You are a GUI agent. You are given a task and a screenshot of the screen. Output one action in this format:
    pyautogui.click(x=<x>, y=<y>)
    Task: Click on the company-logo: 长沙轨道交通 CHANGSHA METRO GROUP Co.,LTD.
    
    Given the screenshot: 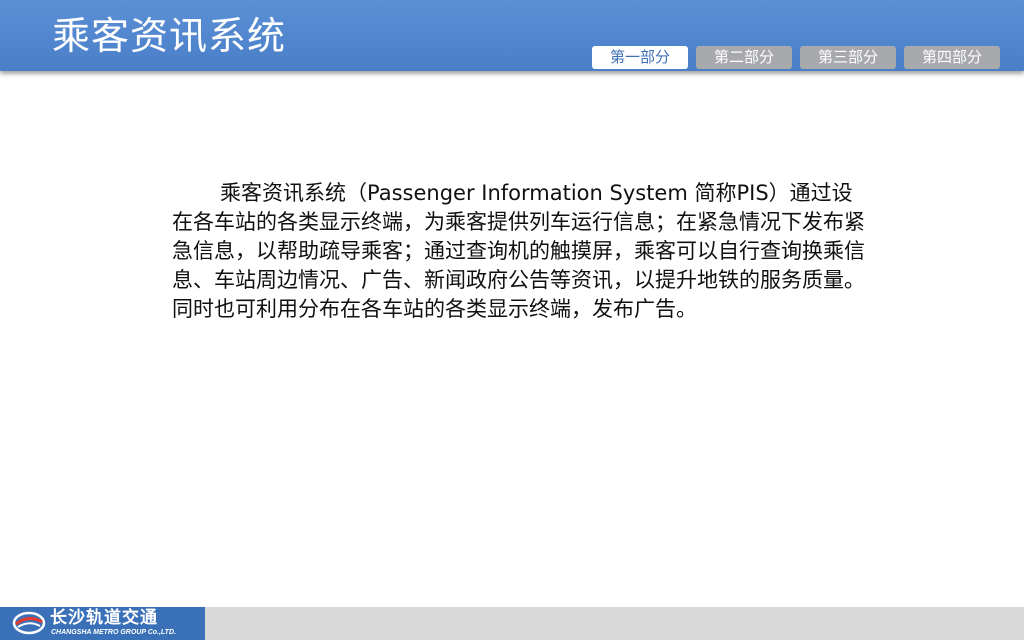 What is the action you would take?
    pyautogui.click(x=102, y=623)
    